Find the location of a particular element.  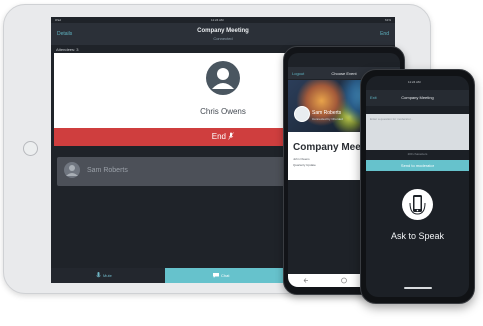

send-label: Send to moderator is located at coordinates (417, 165).